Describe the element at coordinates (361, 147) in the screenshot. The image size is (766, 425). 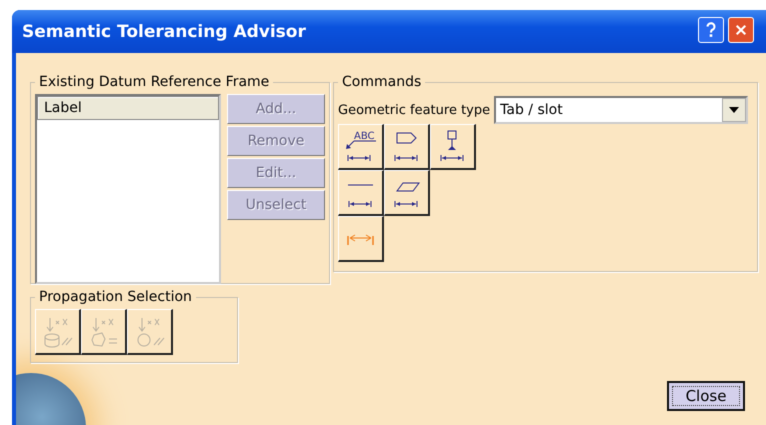
I see `tool-button: ABC` at that location.